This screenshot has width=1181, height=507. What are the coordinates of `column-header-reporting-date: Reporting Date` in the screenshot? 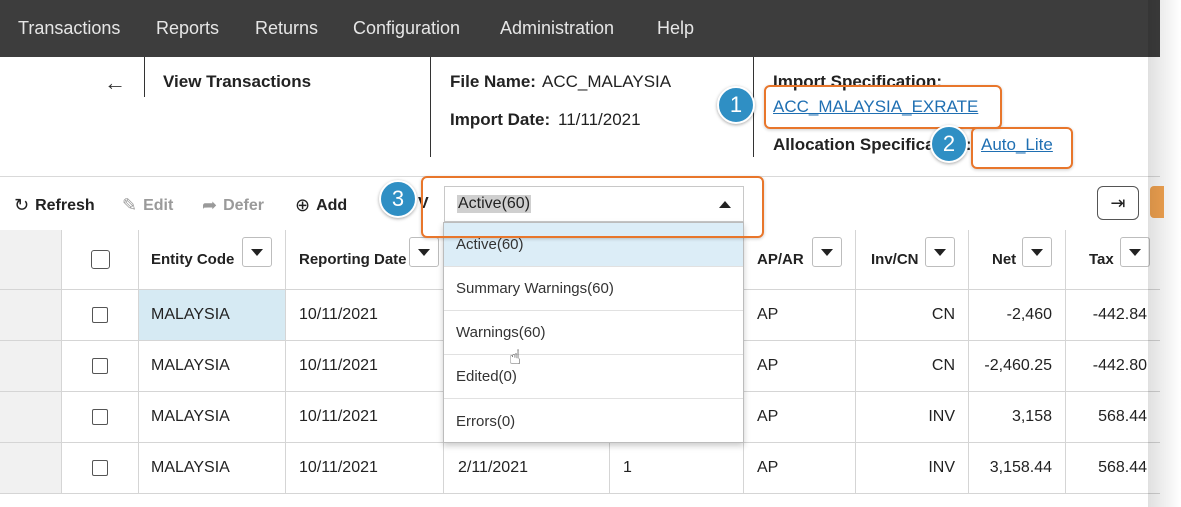 It's located at (365, 260).